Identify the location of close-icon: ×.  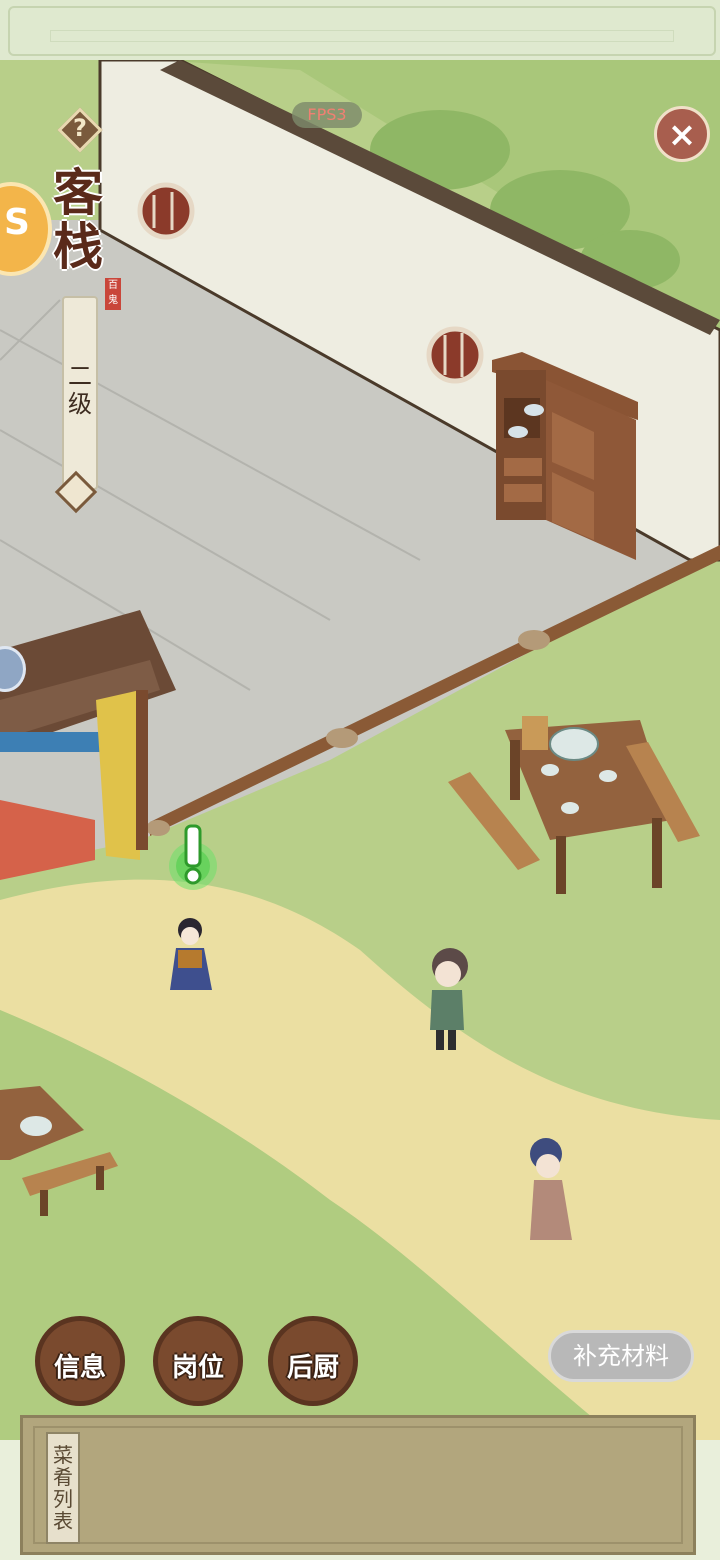
(682, 135).